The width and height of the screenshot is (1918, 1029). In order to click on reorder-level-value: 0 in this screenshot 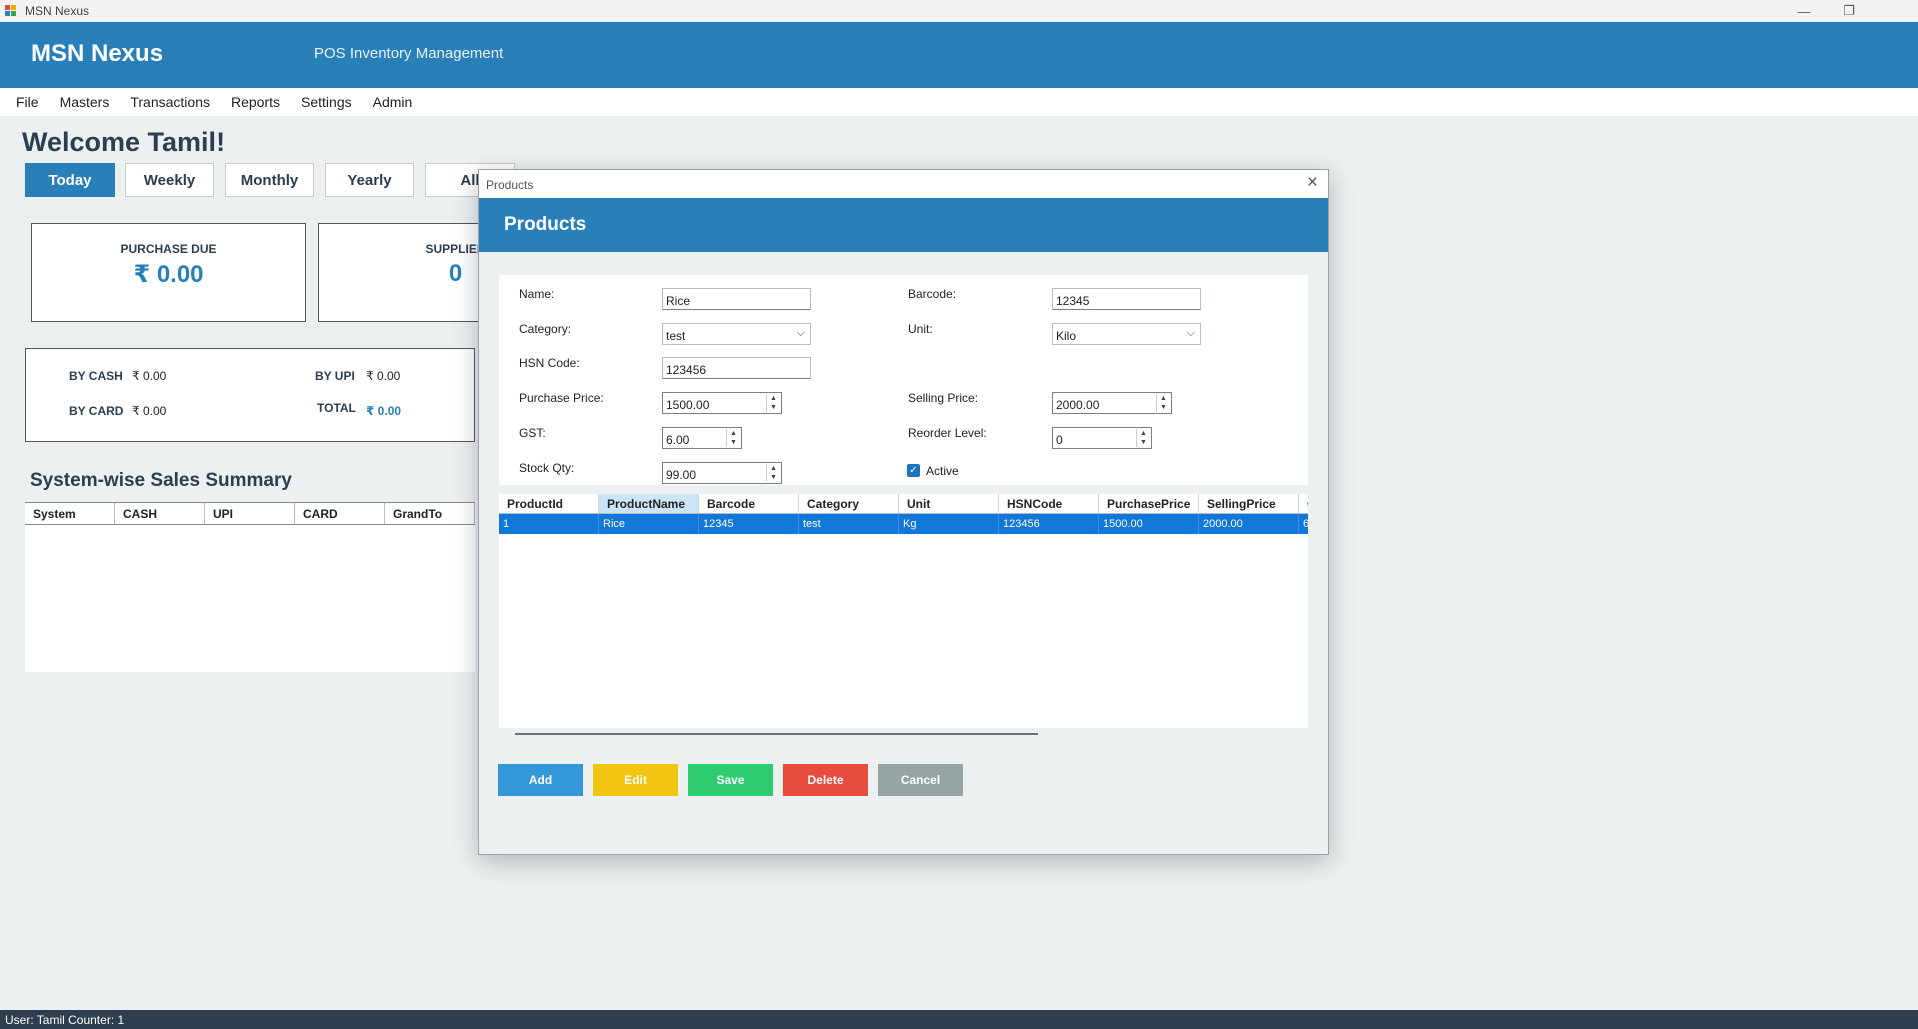, I will do `click(1059, 440)`.